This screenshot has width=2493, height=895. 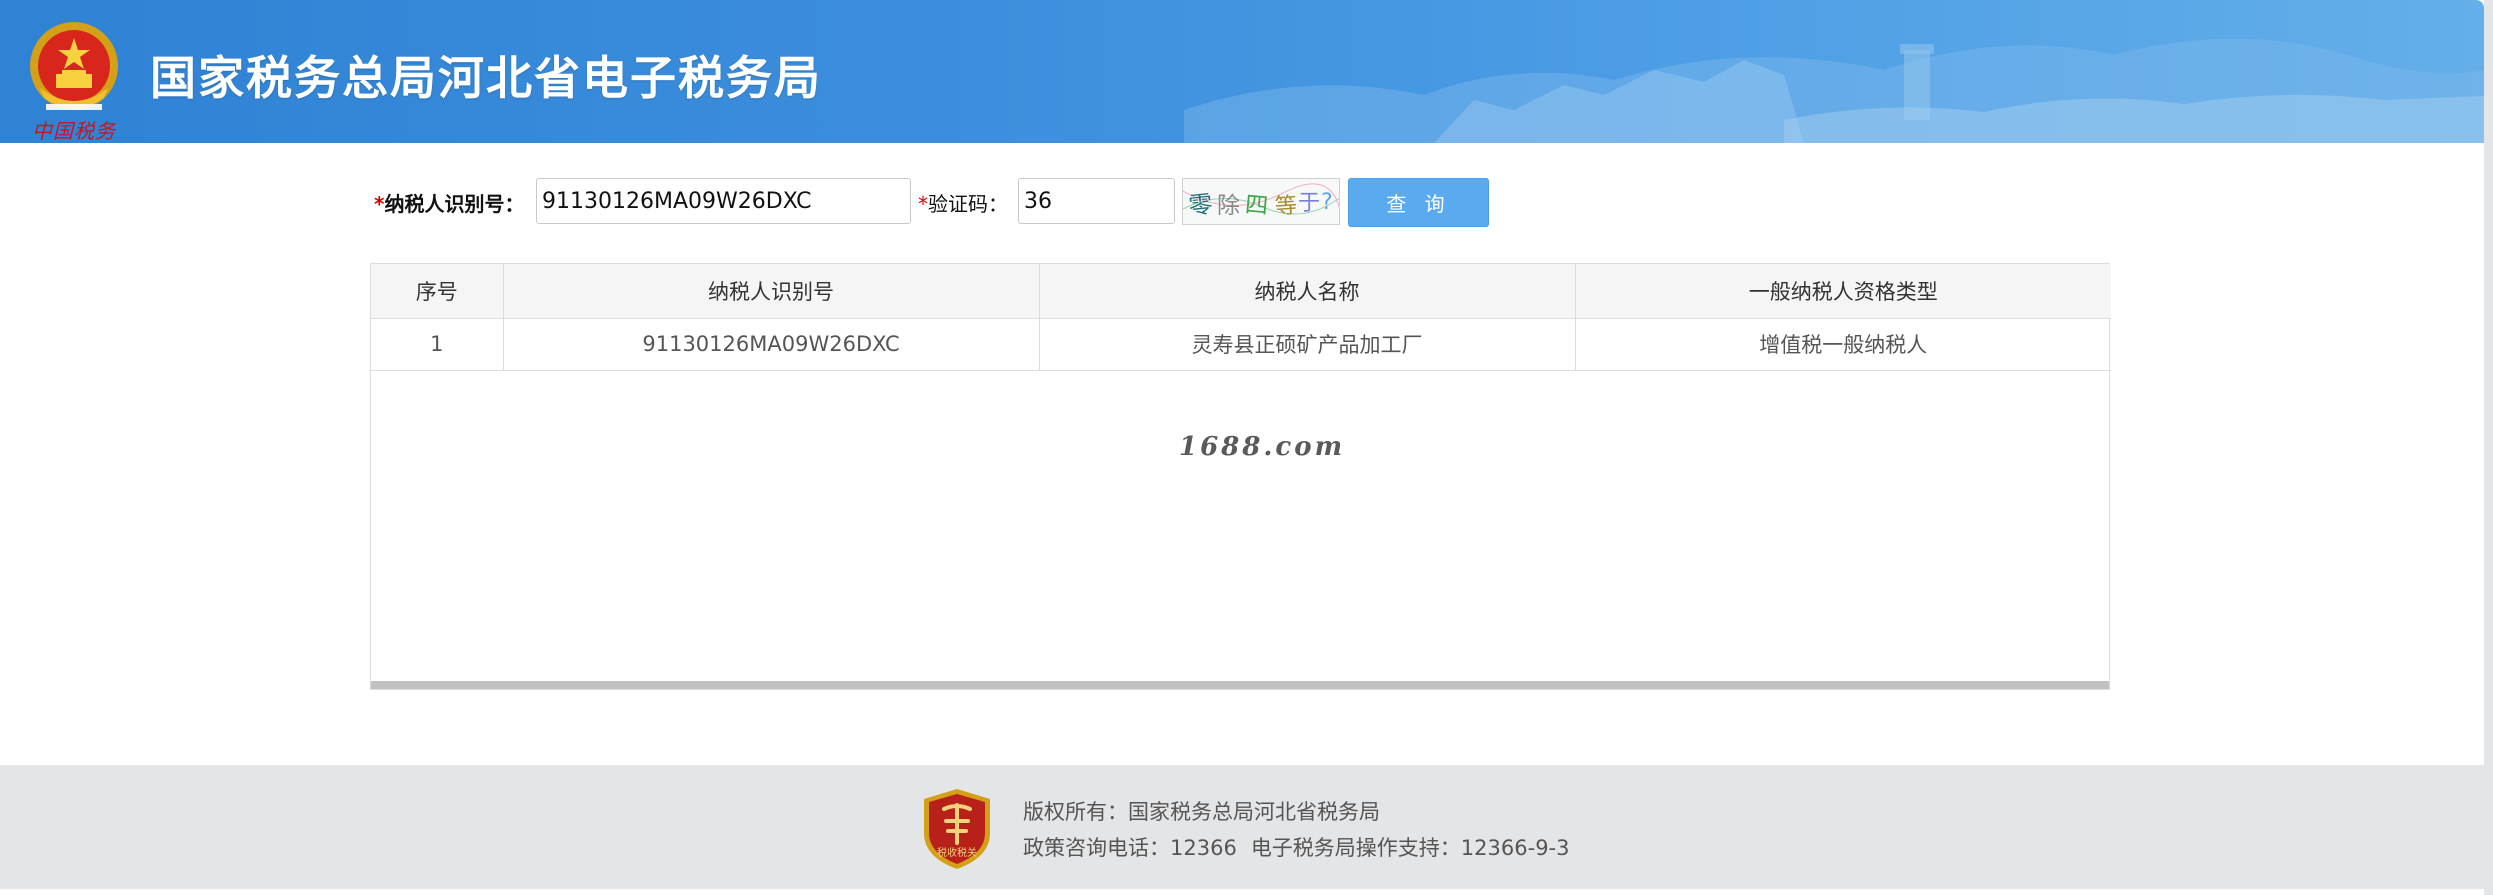 I want to click on table-header-row: 序号 纳税人识别号 纳税人名称 一般纳税人资格类型, so click(x=1241, y=291).